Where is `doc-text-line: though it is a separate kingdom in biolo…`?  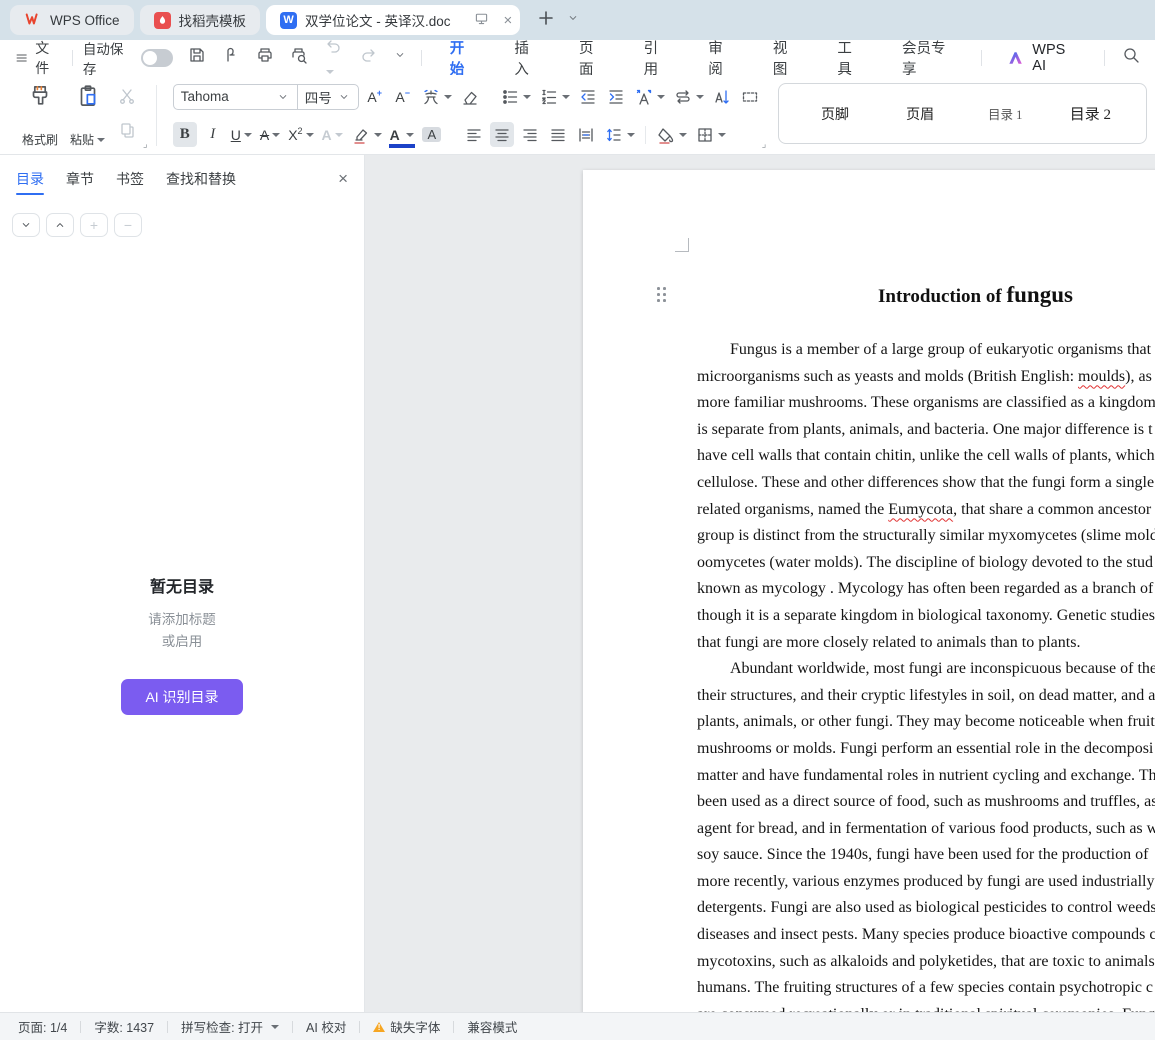
doc-text-line: though it is a separate kingdom in biolo… is located at coordinates (926, 616).